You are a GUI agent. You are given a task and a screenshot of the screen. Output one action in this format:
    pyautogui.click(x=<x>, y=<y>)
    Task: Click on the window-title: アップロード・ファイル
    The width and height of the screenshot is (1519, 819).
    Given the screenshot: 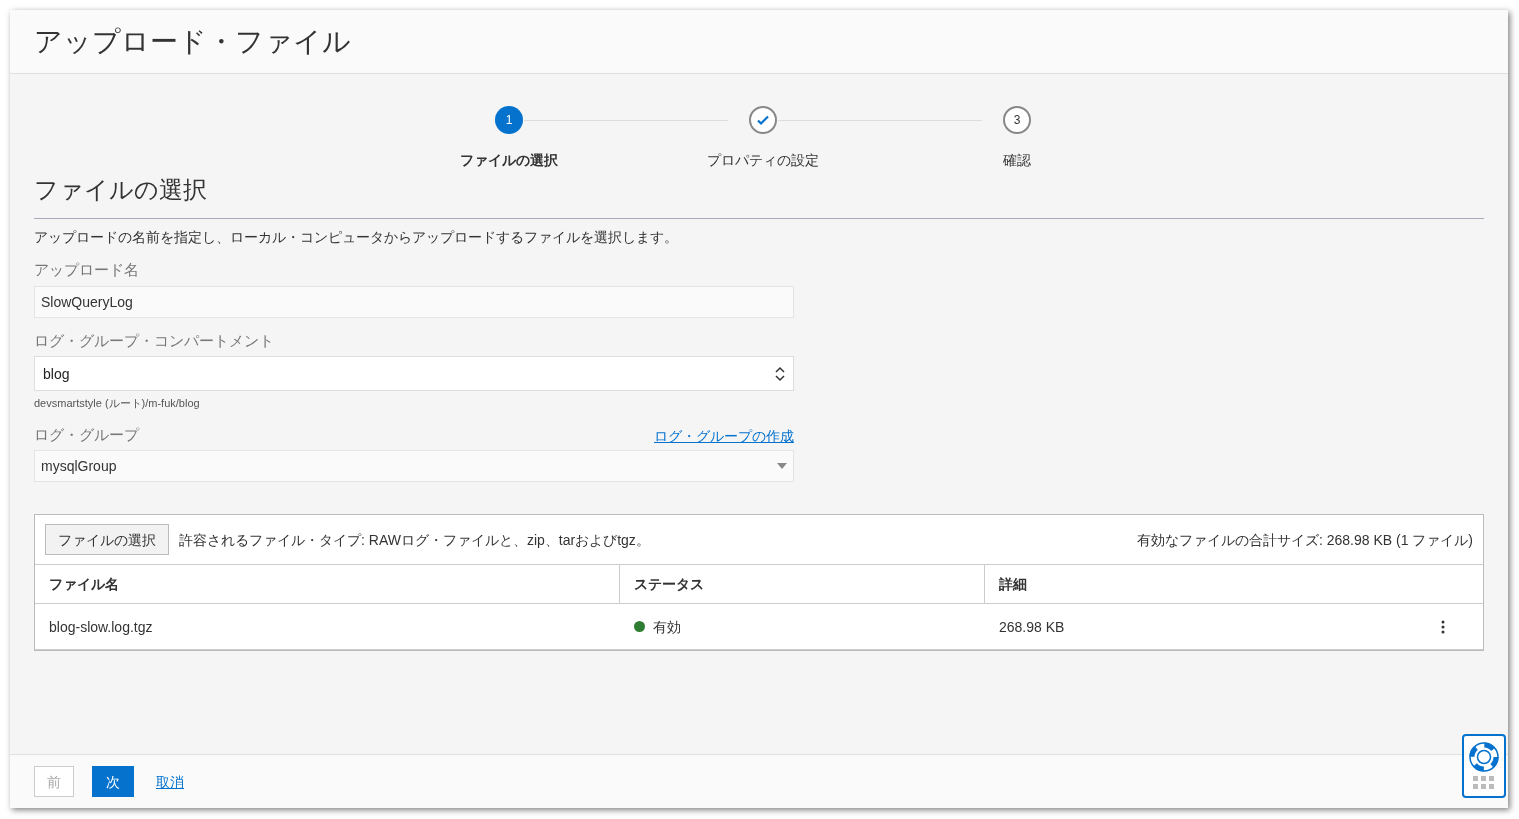 What is the action you would take?
    pyautogui.click(x=192, y=41)
    